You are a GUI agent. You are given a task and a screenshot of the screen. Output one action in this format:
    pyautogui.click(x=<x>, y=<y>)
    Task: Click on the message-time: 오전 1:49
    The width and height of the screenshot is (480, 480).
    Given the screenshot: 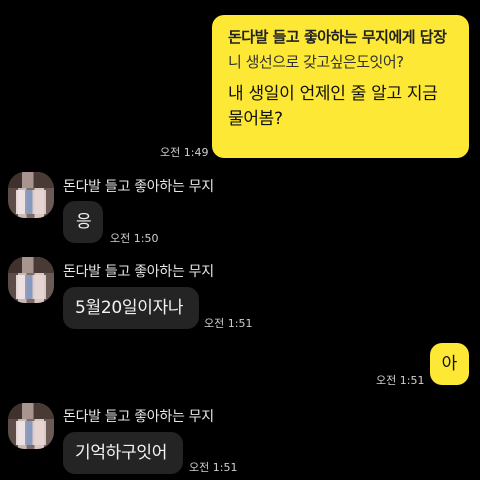 What is the action you would take?
    pyautogui.click(x=184, y=152)
    